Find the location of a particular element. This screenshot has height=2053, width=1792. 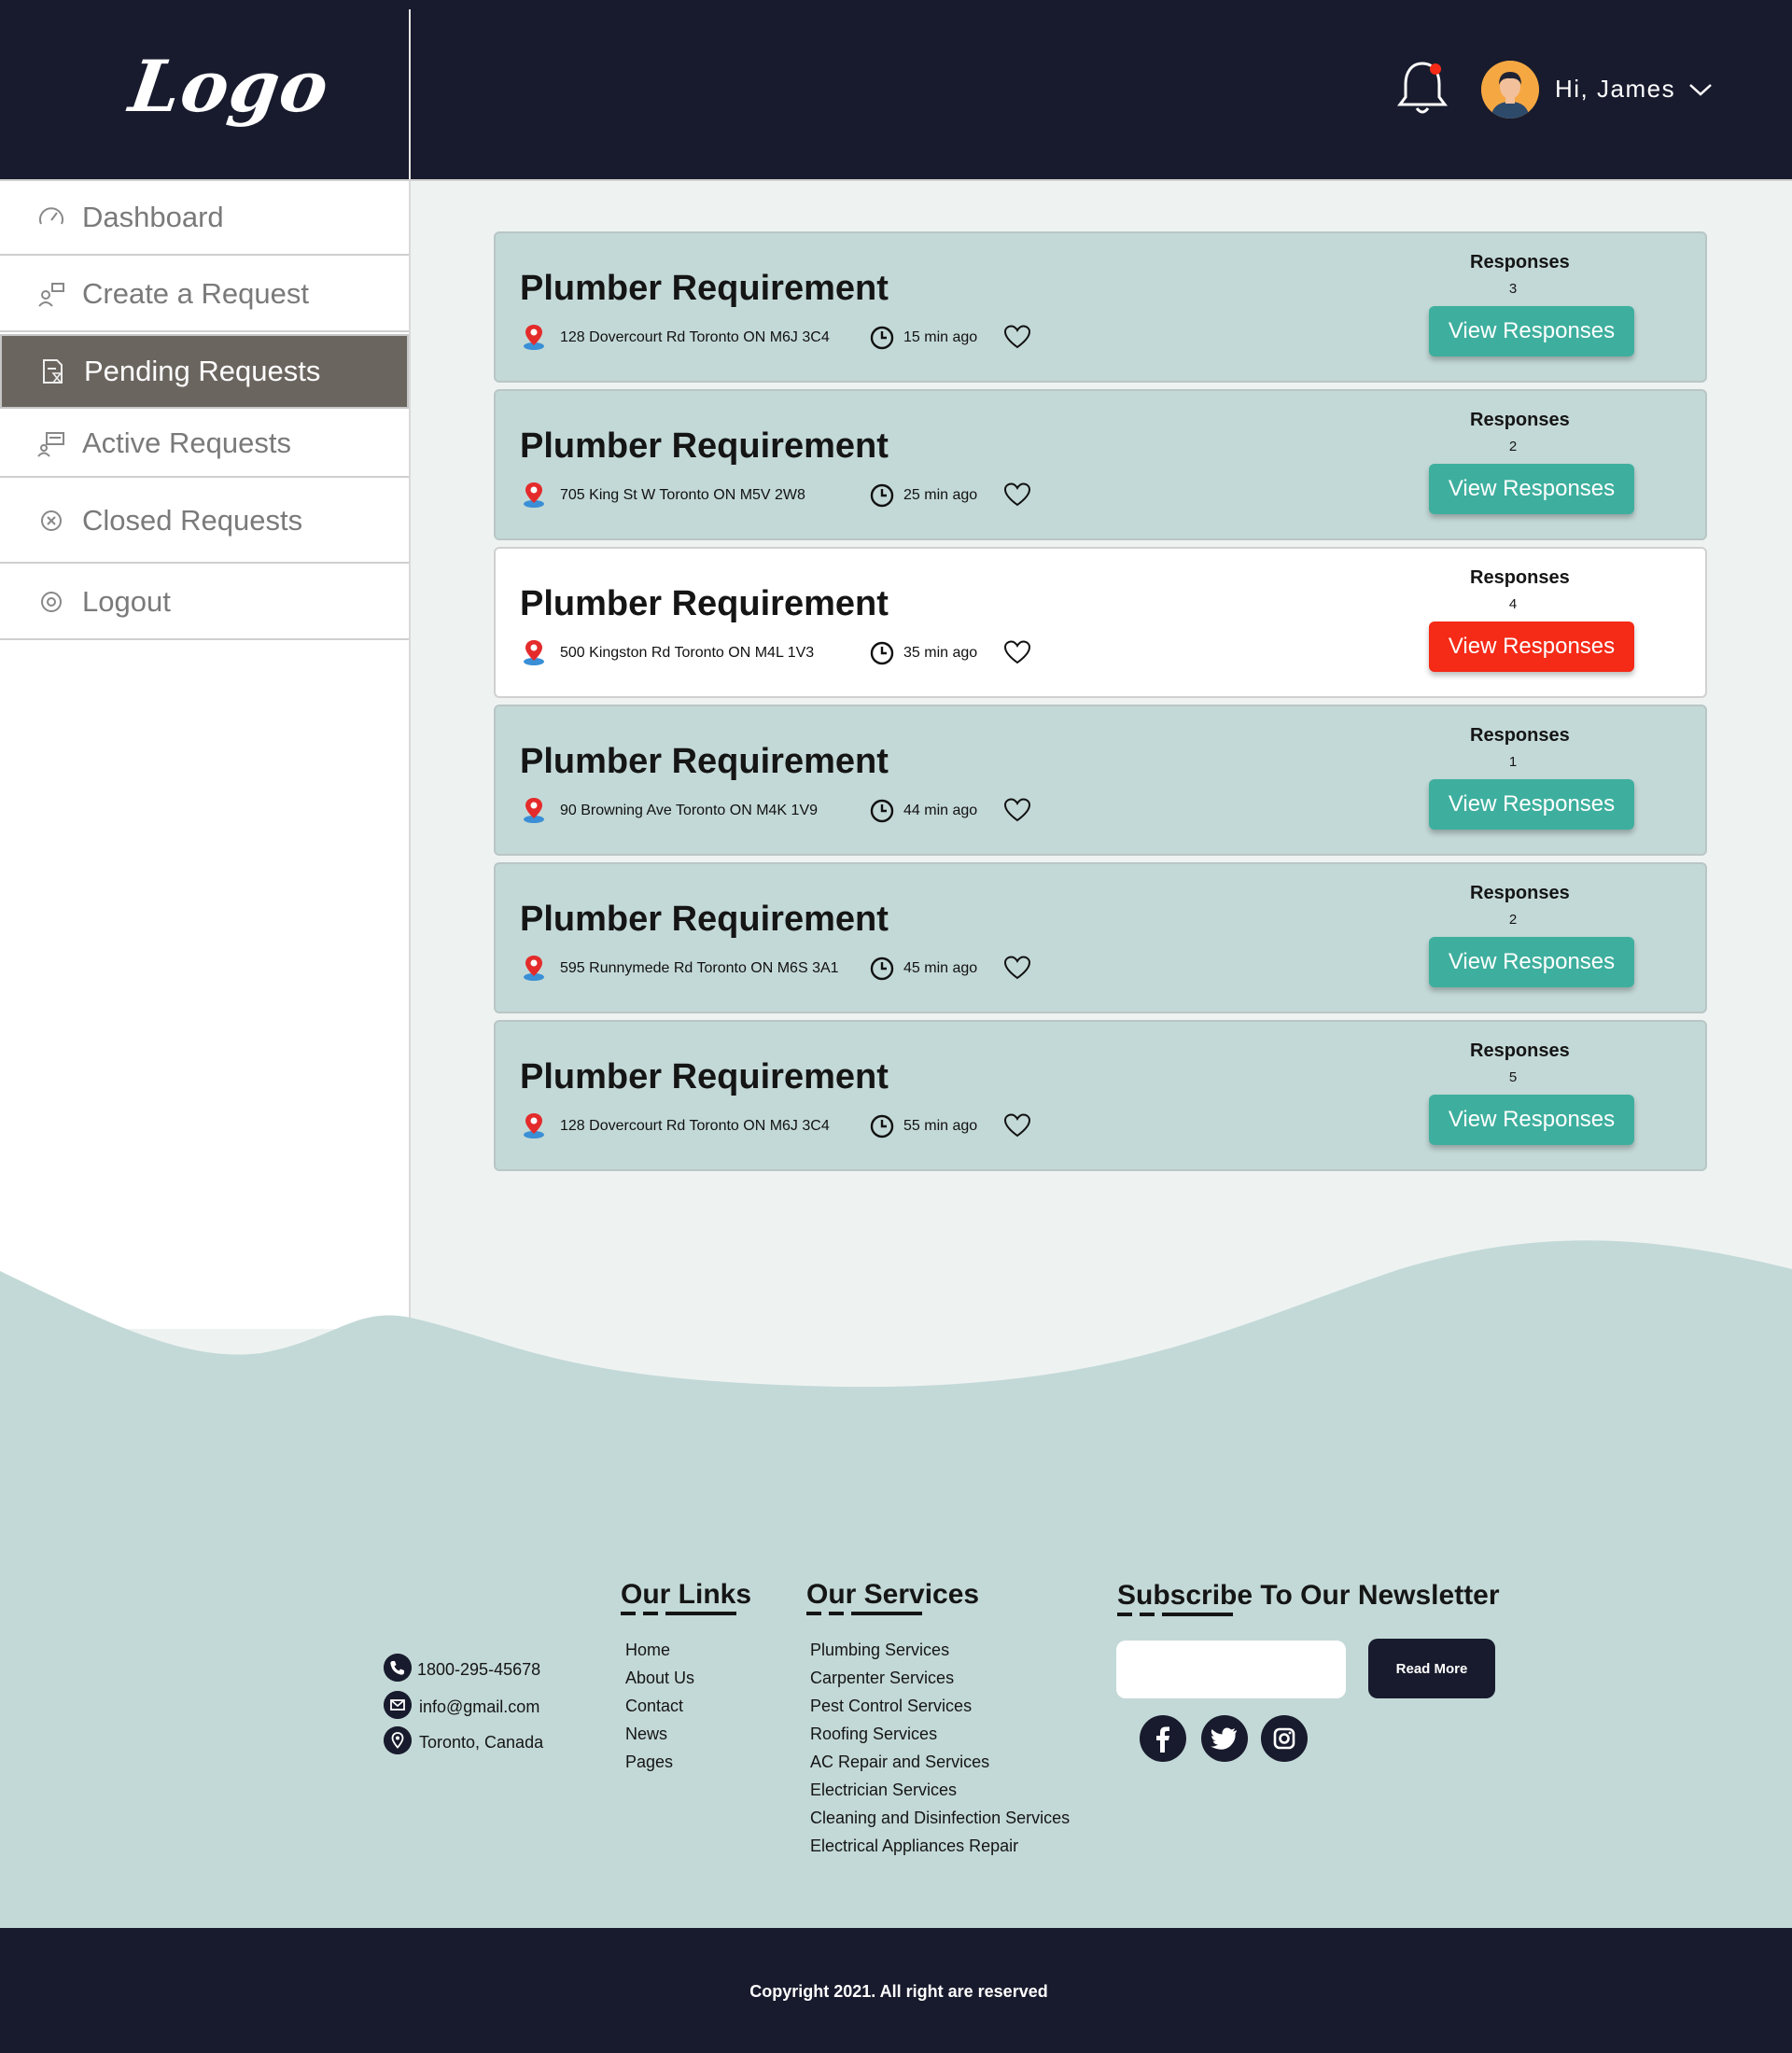

create-request-icon is located at coordinates (51, 295).